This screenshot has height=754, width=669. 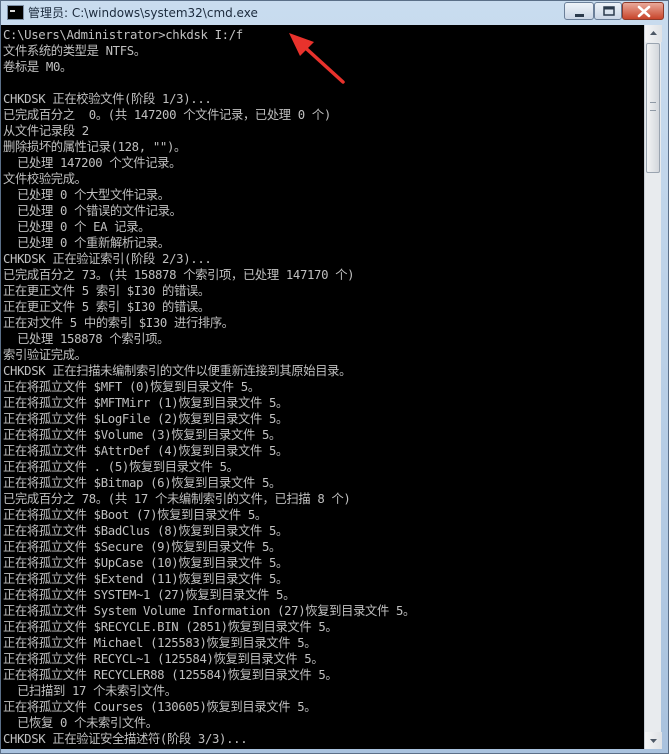 I want to click on maximize-button, so click(x=608, y=11).